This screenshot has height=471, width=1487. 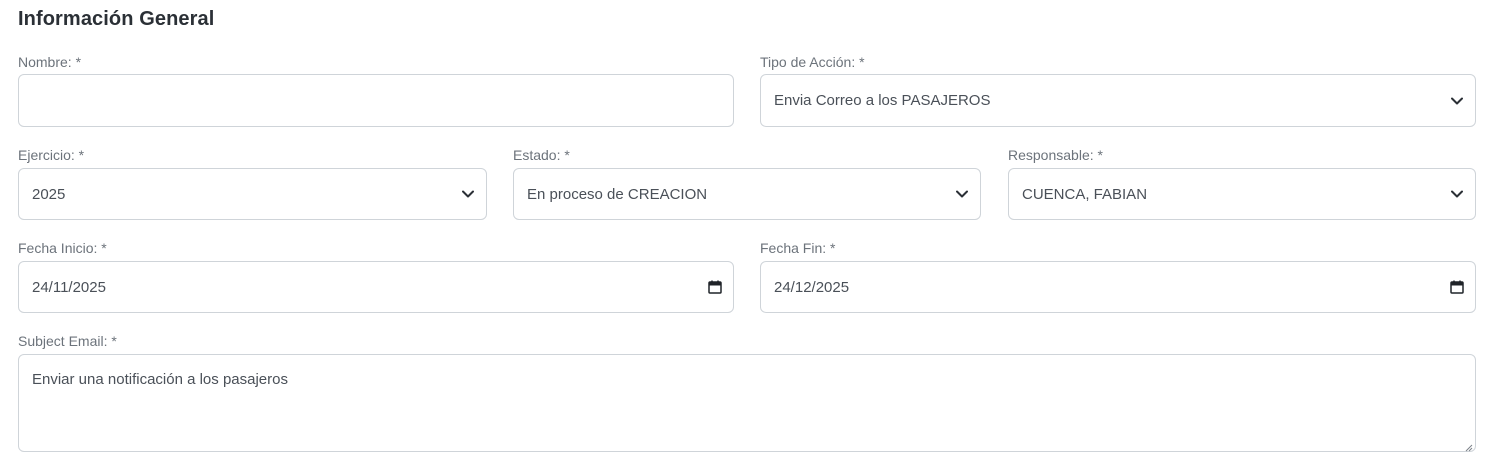 I want to click on fecha-inicio-value: 24/11/2025, so click(x=69, y=287).